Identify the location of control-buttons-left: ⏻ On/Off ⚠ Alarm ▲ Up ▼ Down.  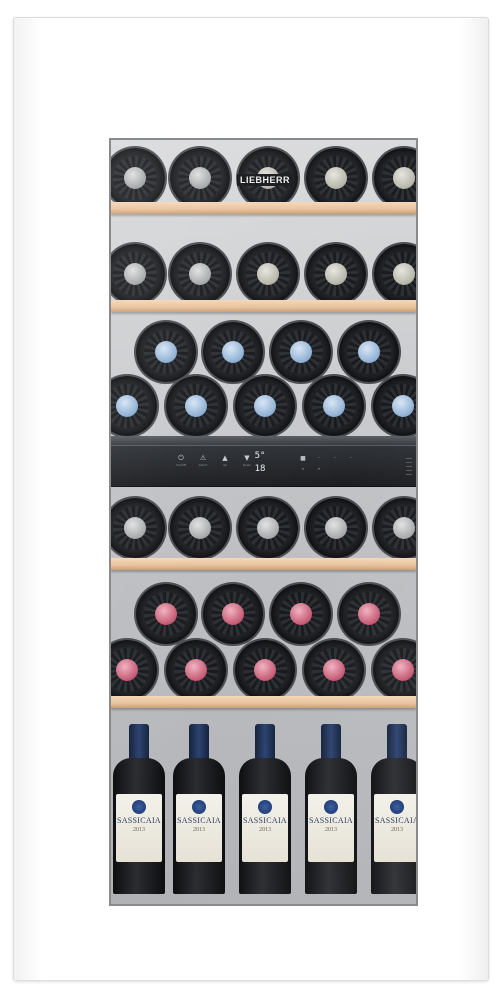
(214, 460).